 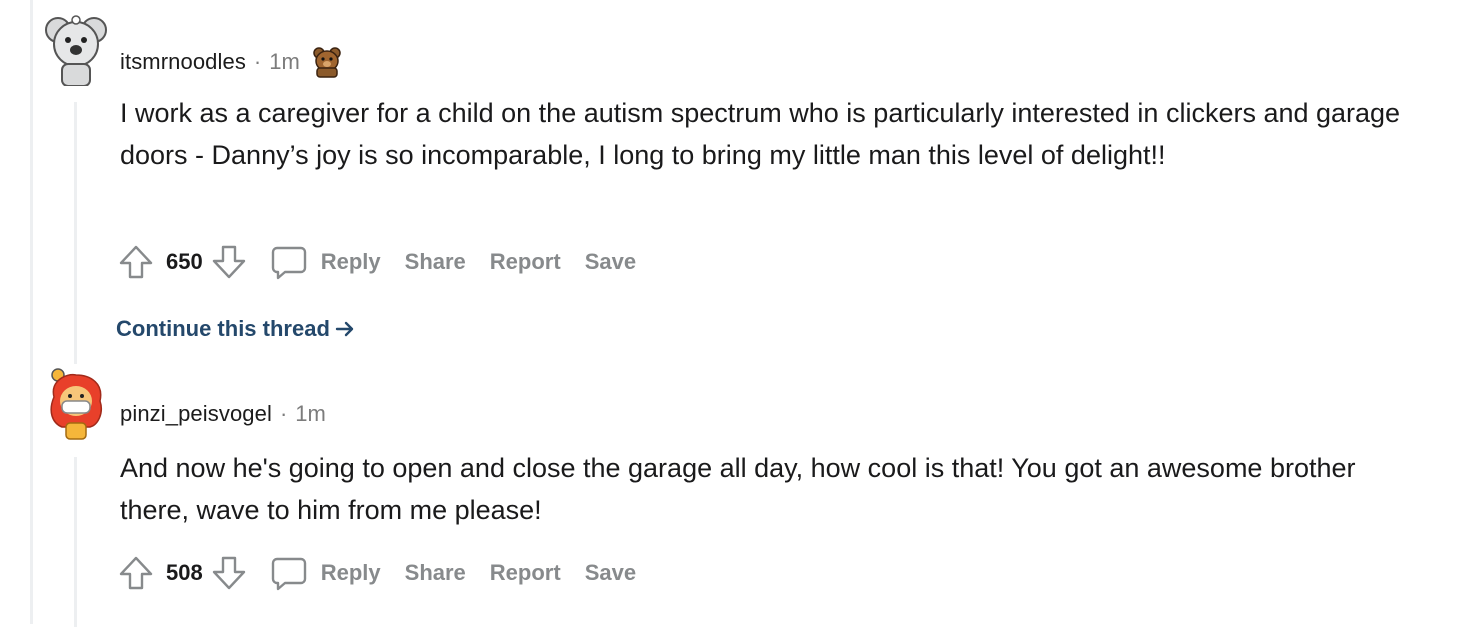 What do you see at coordinates (183, 62) in the screenshot?
I see `username: itsmrnoodles` at bounding box center [183, 62].